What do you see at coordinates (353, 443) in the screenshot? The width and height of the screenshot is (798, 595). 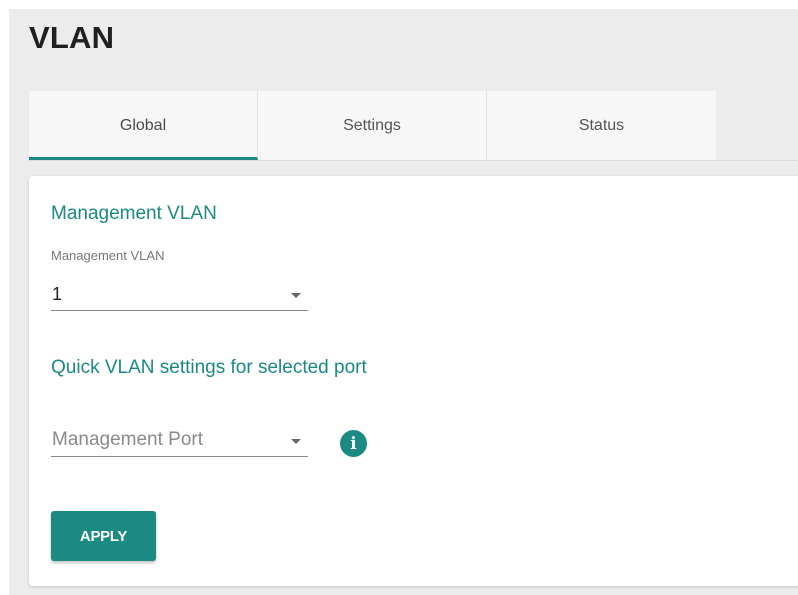 I see `info-icon: i` at bounding box center [353, 443].